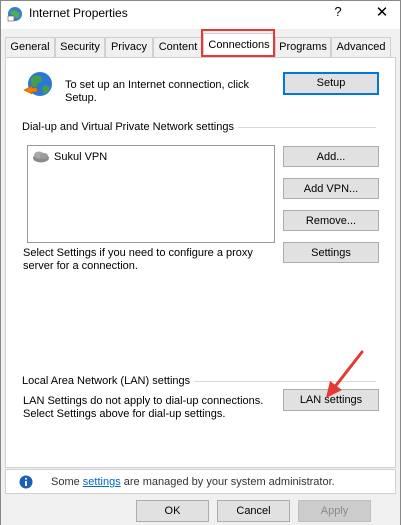  Describe the element at coordinates (338, 11) in the screenshot. I see `help-button: ?` at that location.